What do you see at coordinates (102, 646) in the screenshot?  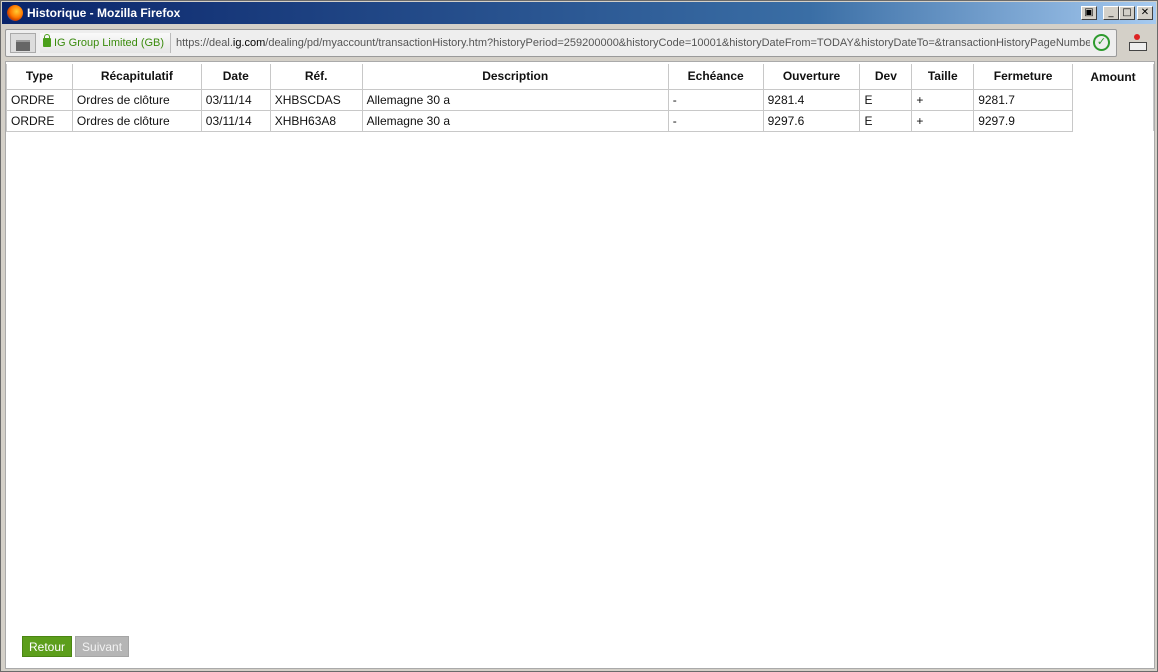 I see `next-button: Suivant` at bounding box center [102, 646].